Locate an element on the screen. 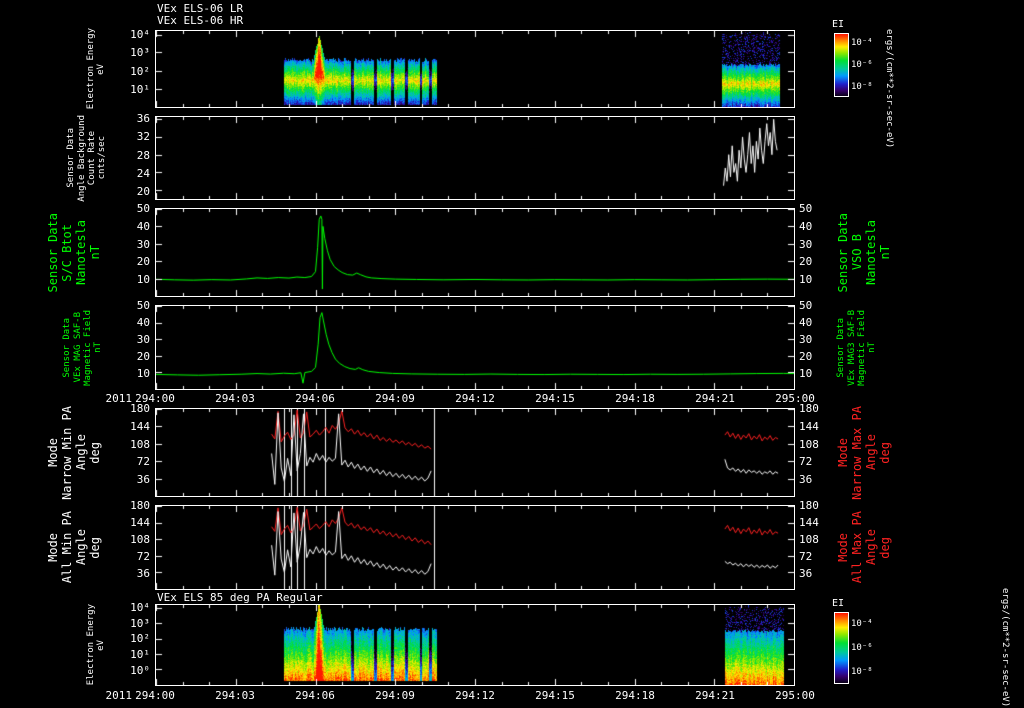 This screenshot has width=1024, height=708. axis-title-electron-energy-bottom: Electron Energy eV is located at coordinates (96, 645).